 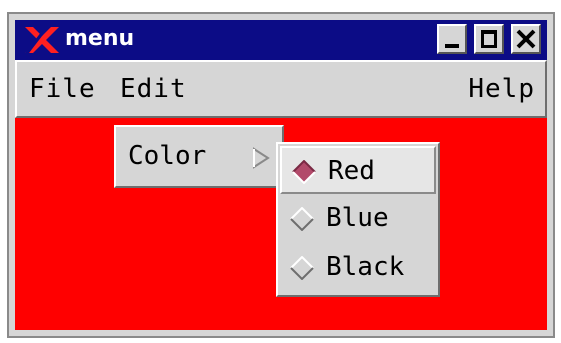 I want to click on menu-file: File, so click(x=62, y=89).